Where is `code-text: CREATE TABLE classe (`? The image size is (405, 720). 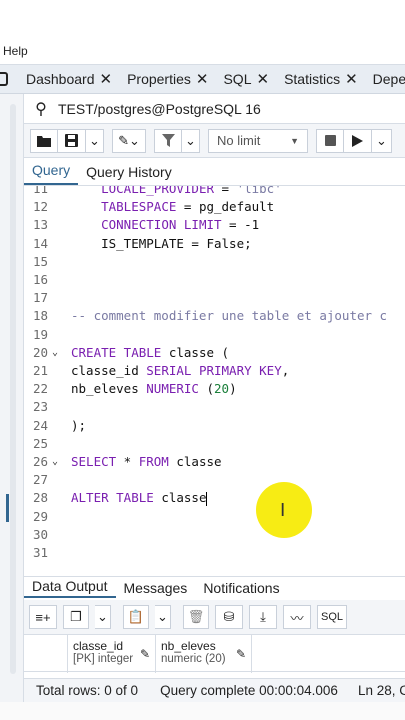 code-text: CREATE TABLE classe ( is located at coordinates (150, 352).